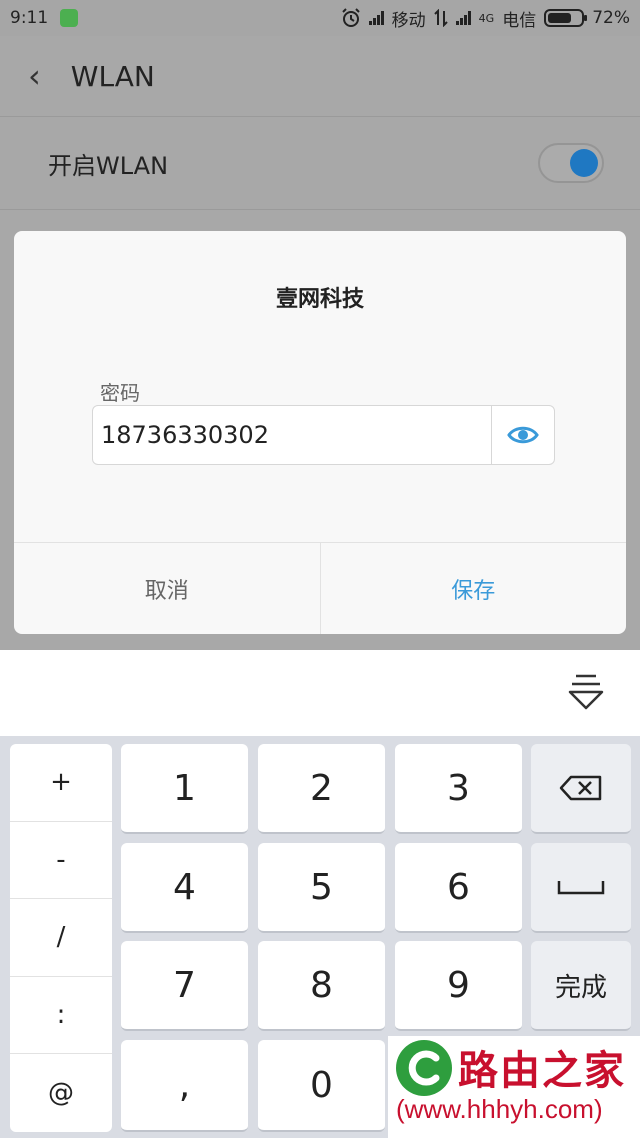 The width and height of the screenshot is (640, 1138). I want to click on backspace-icon, so click(580, 788).